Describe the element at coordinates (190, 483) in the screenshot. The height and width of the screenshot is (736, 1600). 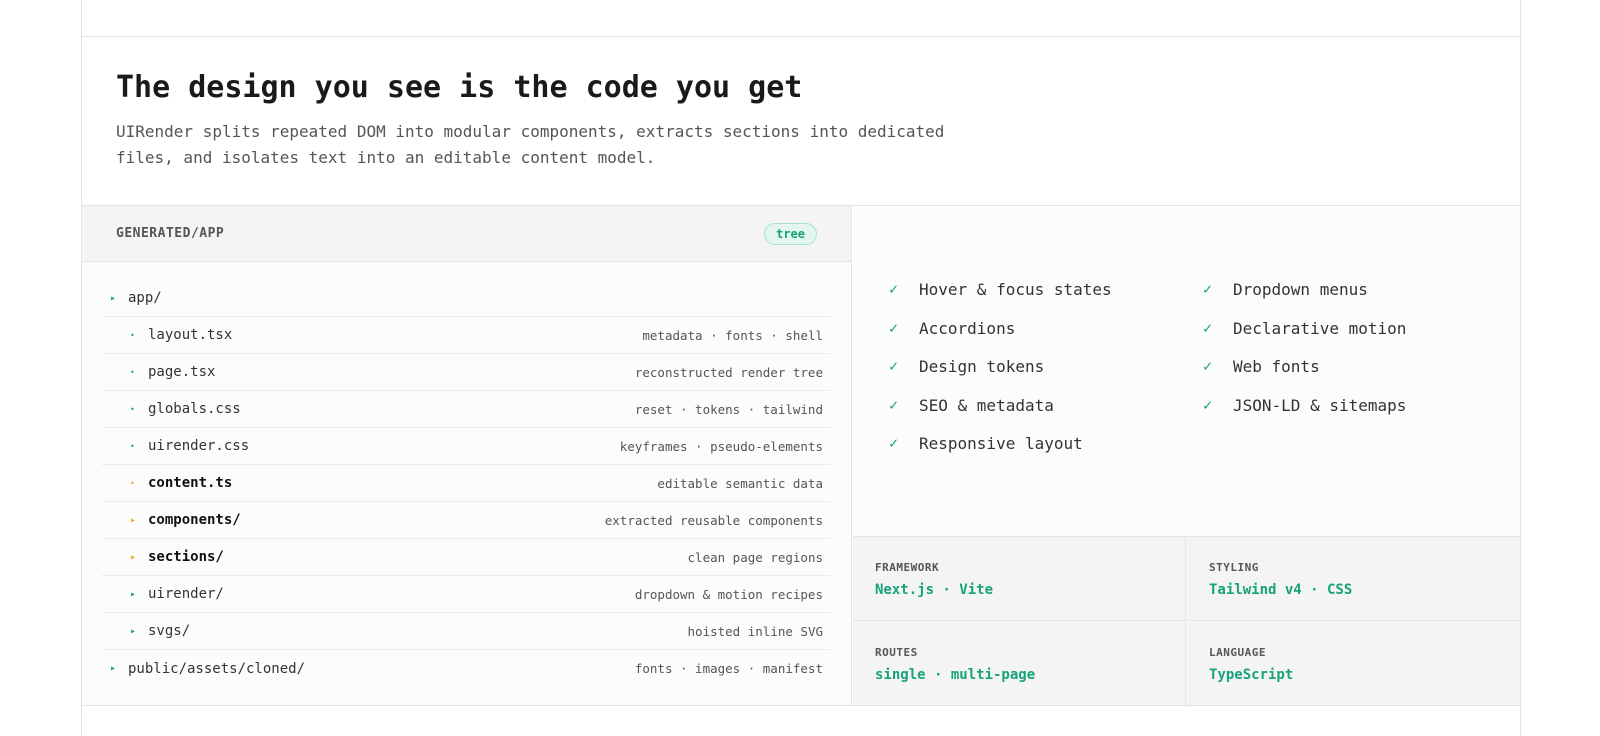
I see `tree-item-name: content.ts` at that location.